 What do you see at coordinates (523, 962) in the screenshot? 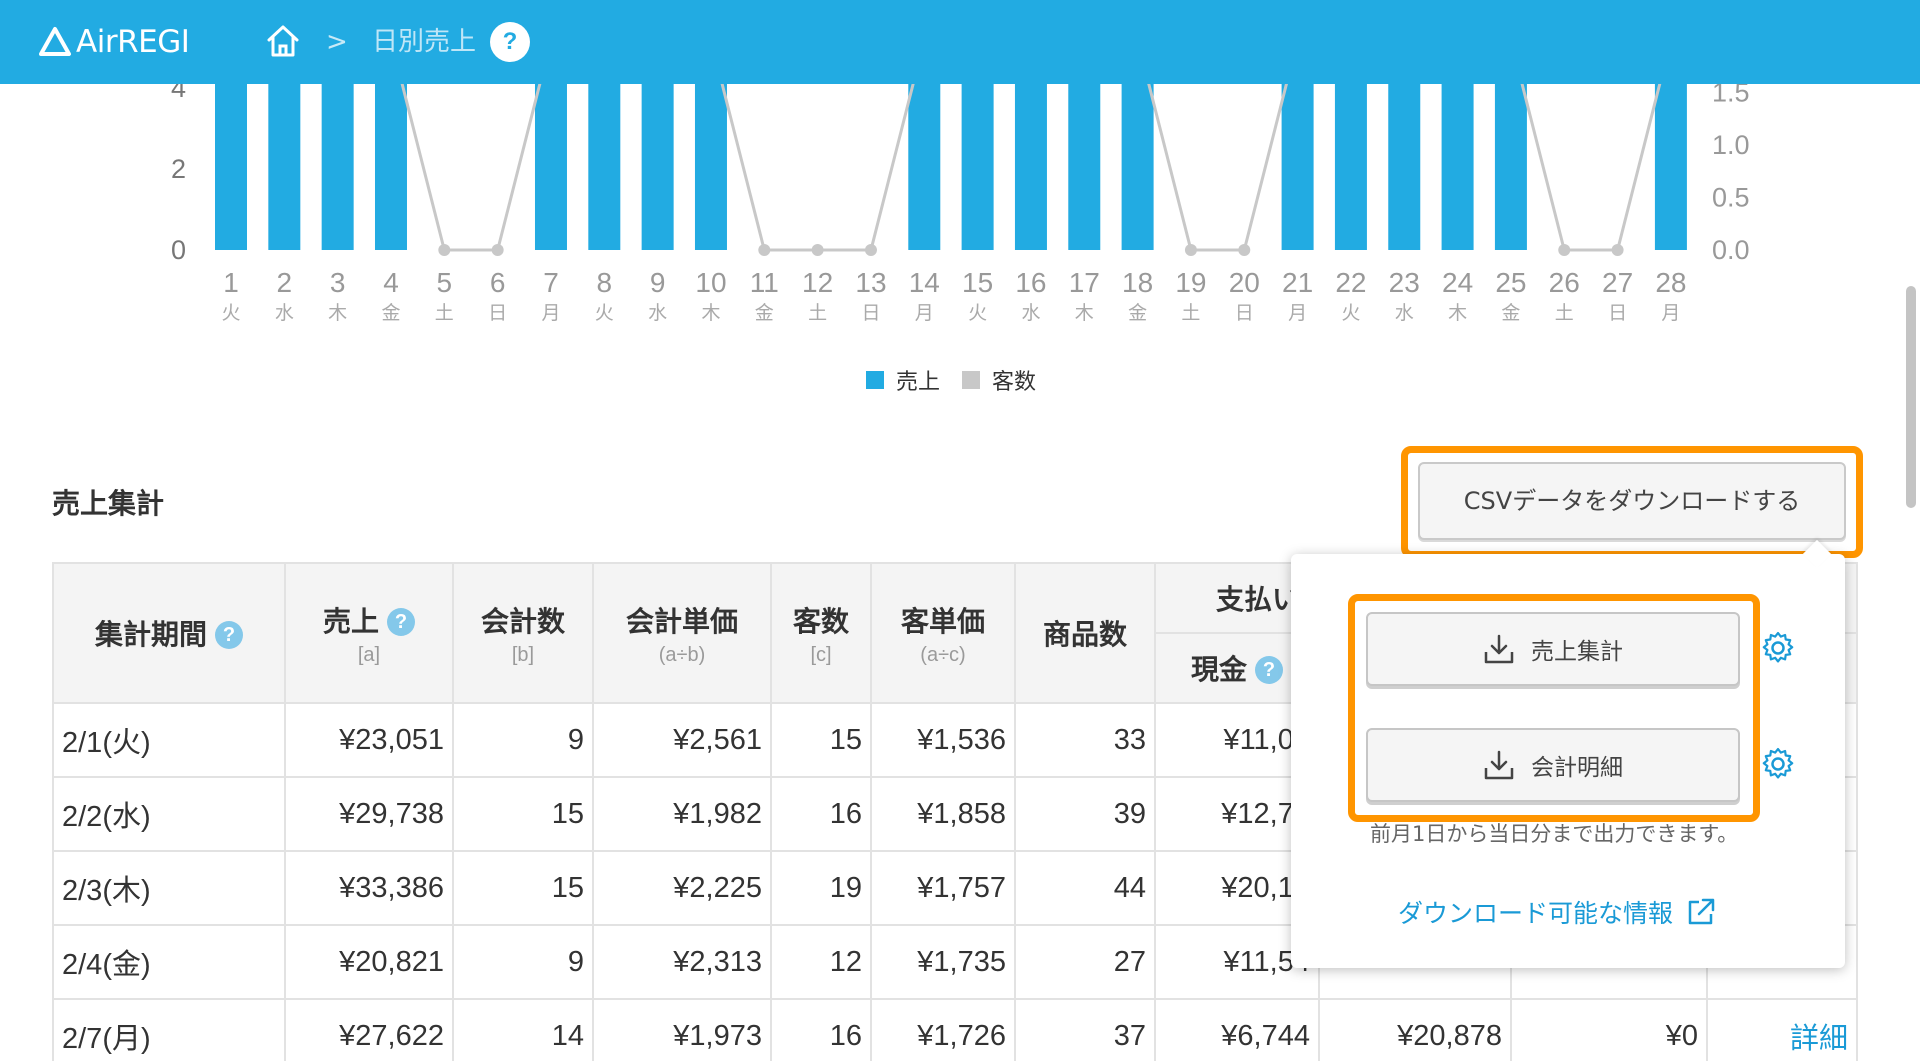
I see `cell-count: 9` at bounding box center [523, 962].